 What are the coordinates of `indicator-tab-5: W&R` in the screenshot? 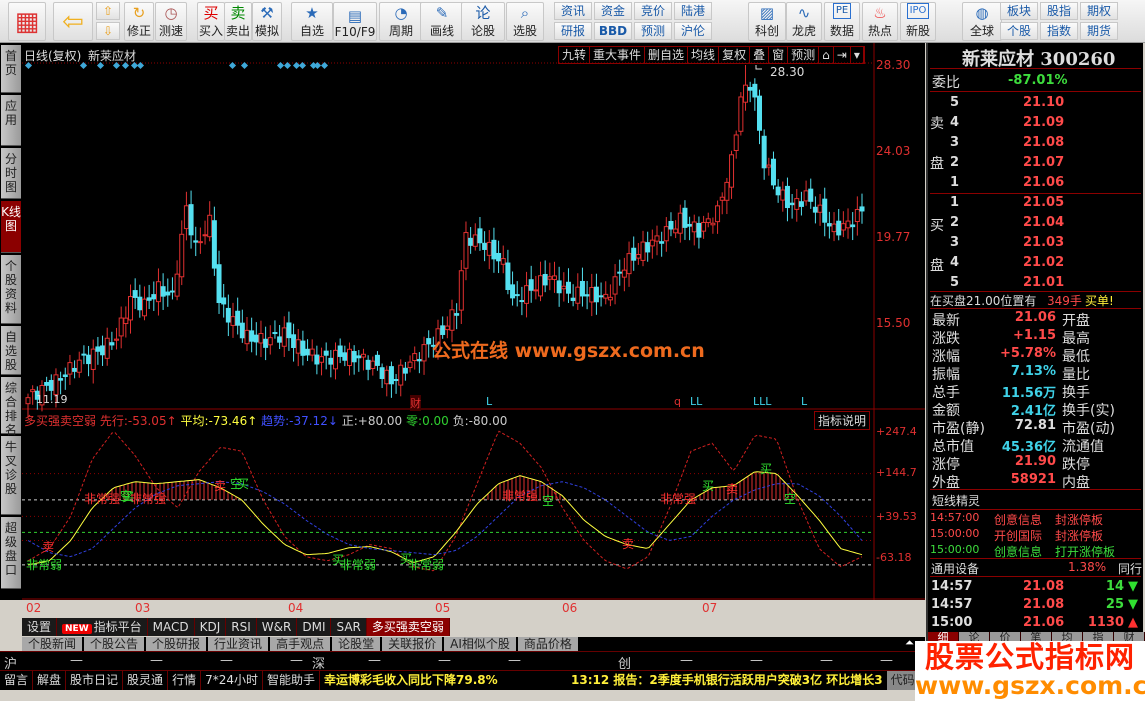 It's located at (277, 627).